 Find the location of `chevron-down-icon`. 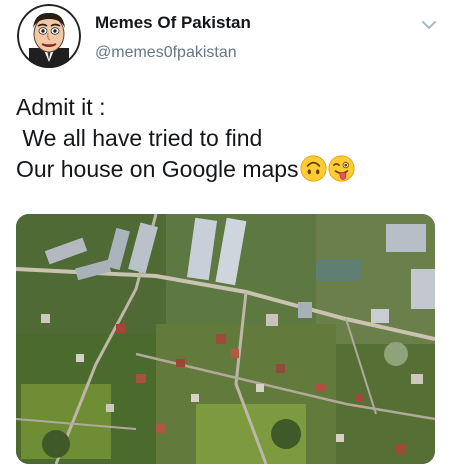

chevron-down-icon is located at coordinates (429, 25).